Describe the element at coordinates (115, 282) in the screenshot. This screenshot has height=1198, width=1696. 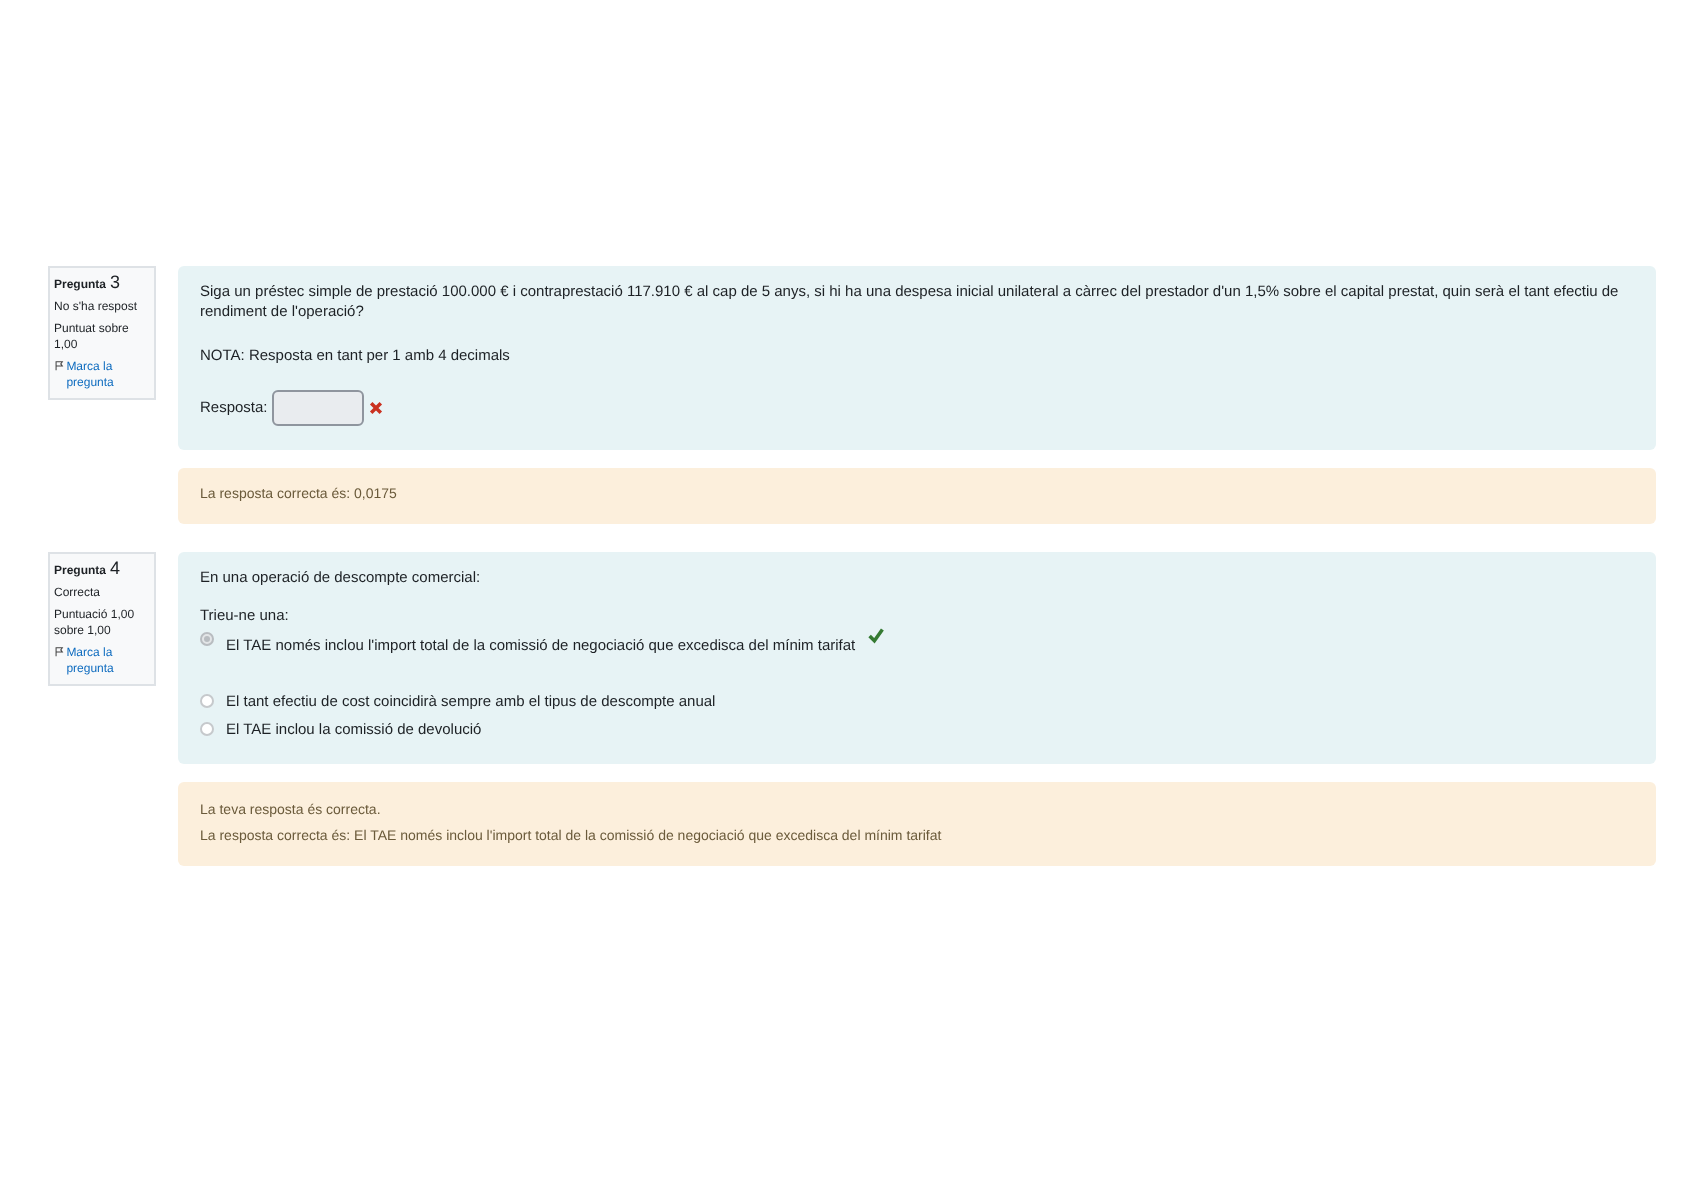
I see `question-number: 3` at that location.